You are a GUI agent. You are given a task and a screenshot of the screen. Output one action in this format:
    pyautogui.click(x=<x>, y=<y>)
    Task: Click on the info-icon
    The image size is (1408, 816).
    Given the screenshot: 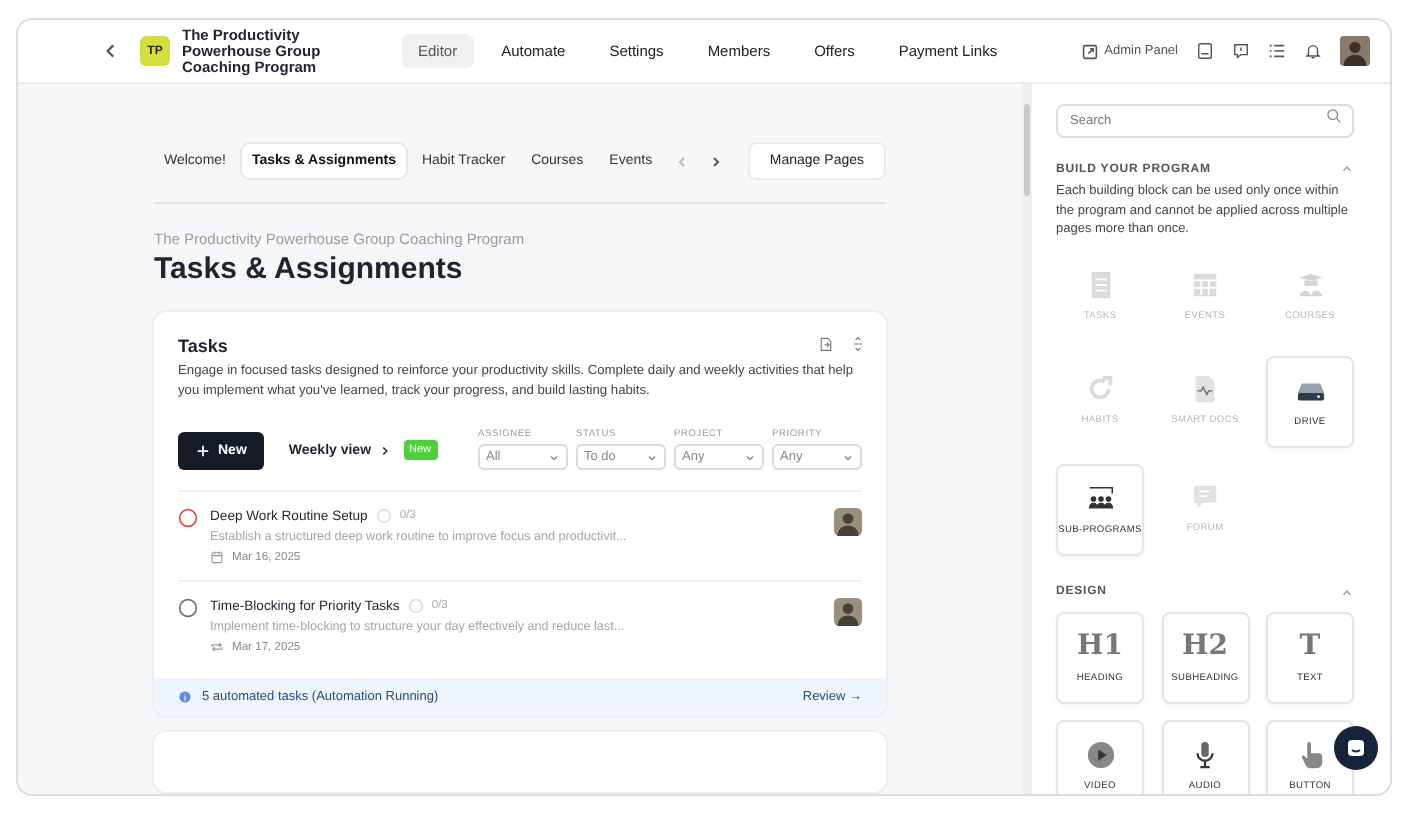 What is the action you would take?
    pyautogui.click(x=185, y=697)
    